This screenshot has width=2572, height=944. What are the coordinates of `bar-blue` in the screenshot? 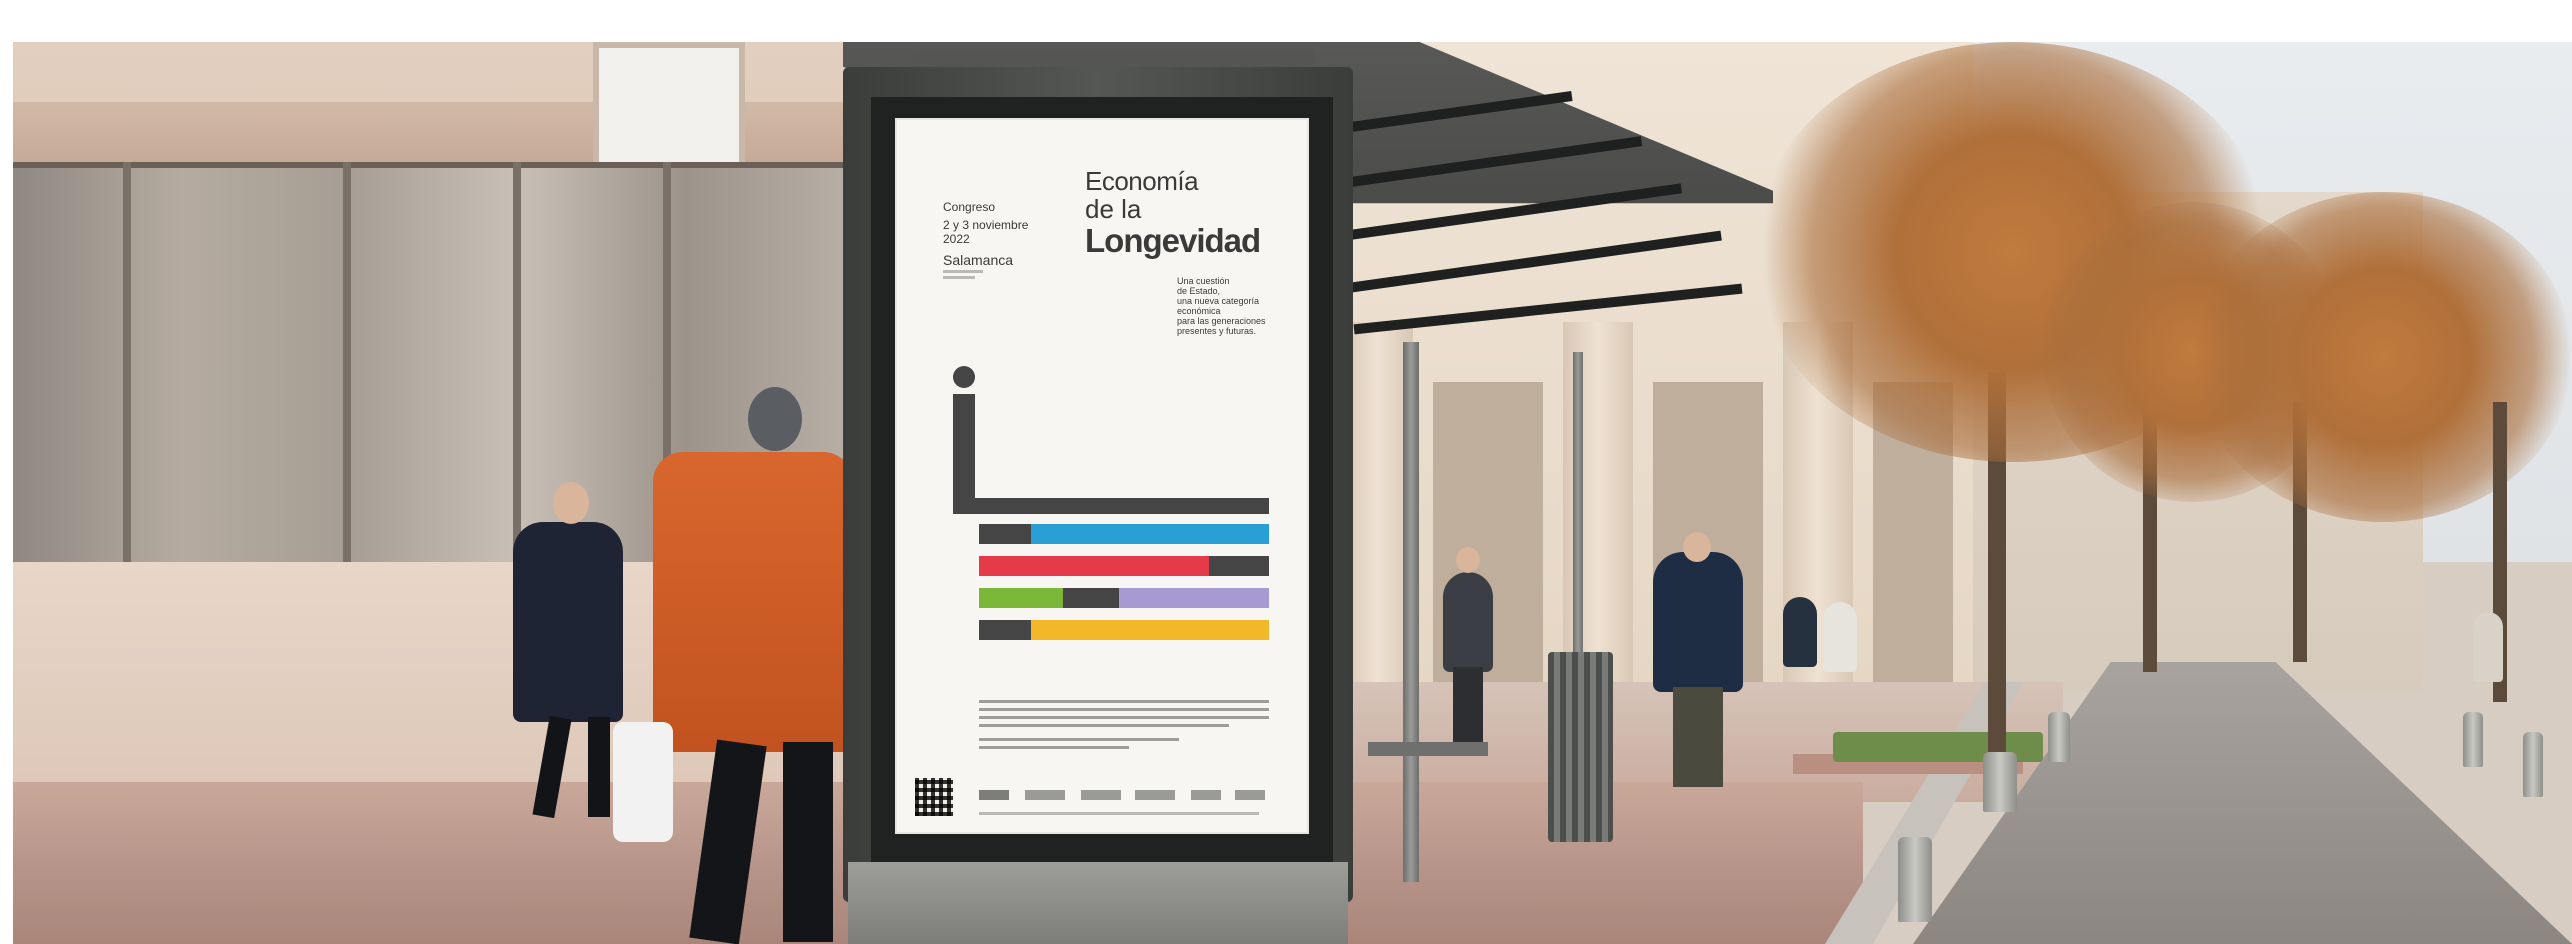 It's located at (1150, 534).